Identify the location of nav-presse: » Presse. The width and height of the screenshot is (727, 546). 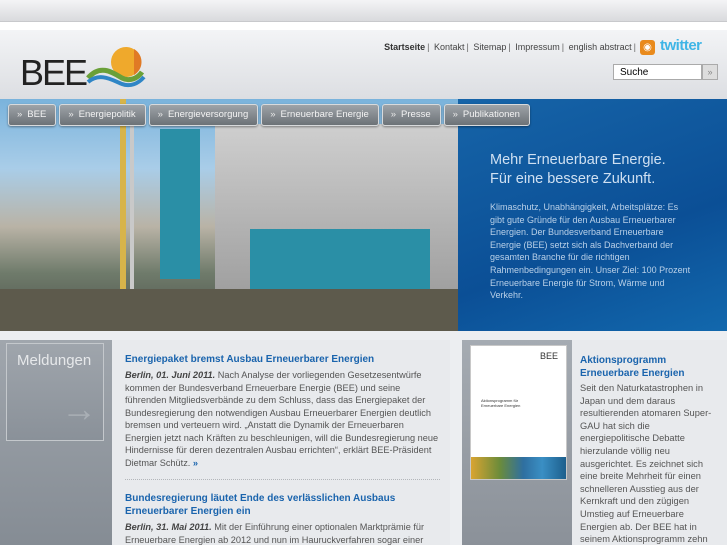
(411, 115).